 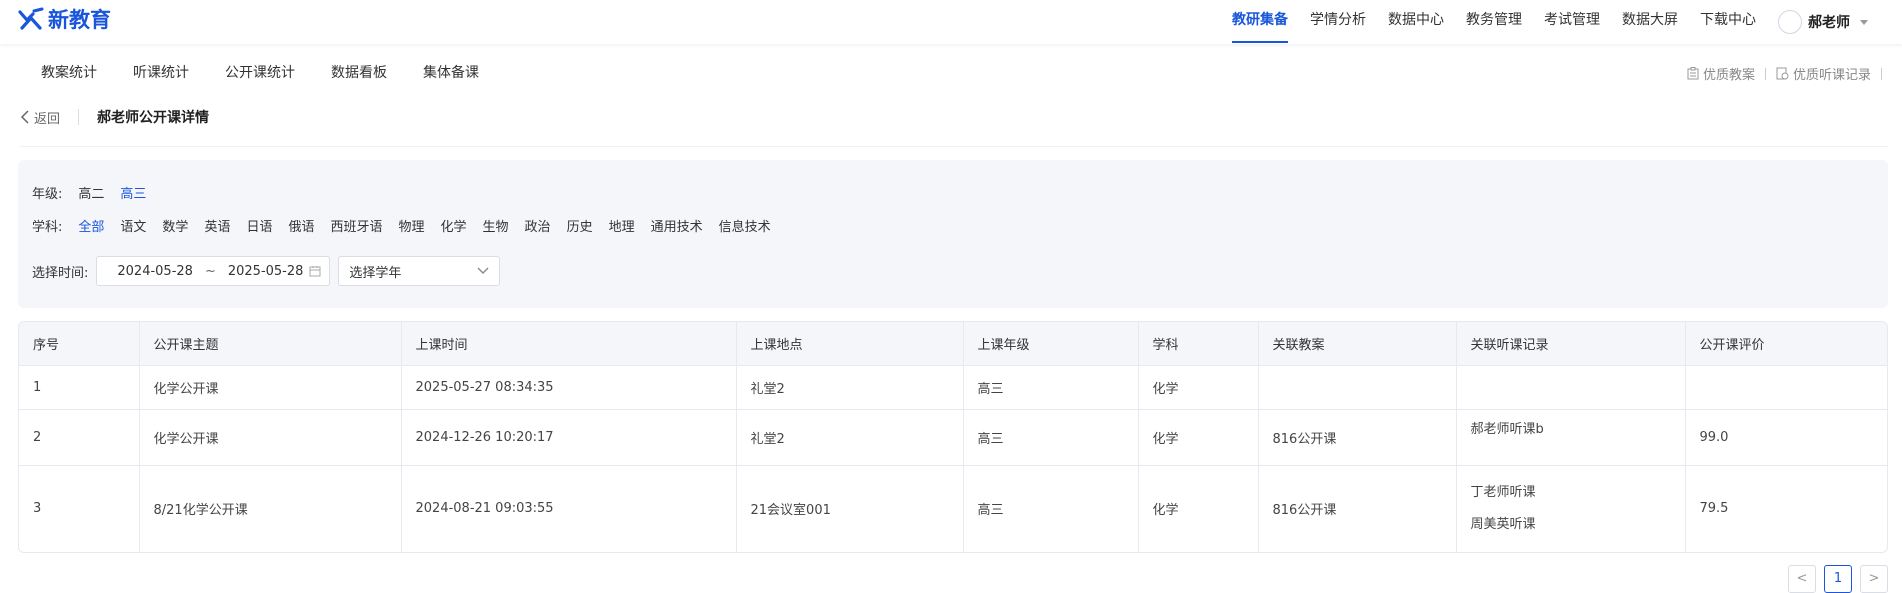 What do you see at coordinates (496, 225) in the screenshot?
I see `subject-option: 生物` at bounding box center [496, 225].